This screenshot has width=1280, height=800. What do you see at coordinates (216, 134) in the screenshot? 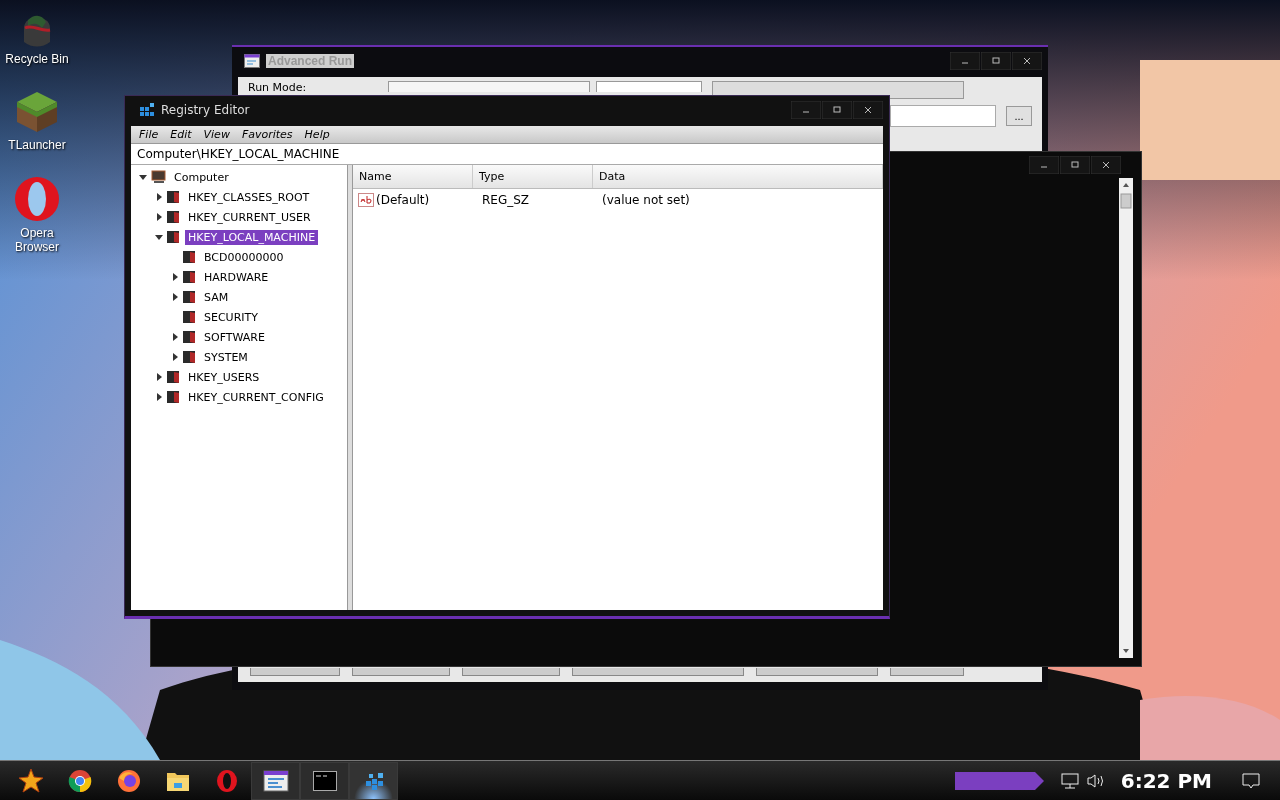
I see `menu-item: View` at bounding box center [216, 134].